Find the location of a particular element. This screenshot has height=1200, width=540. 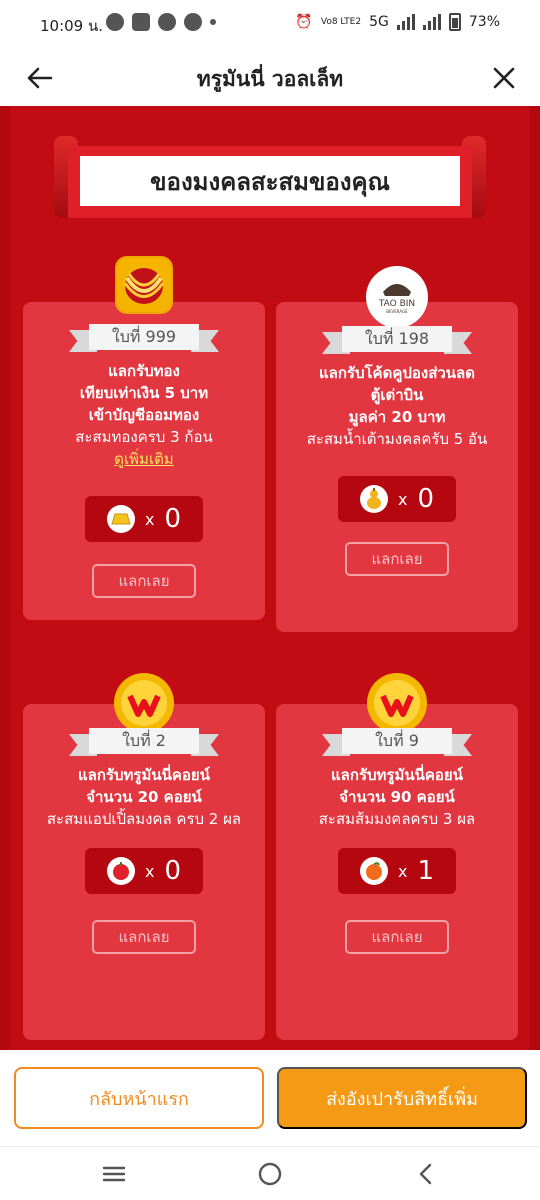

volte-label: Vo8 LTE2 is located at coordinates (341, 21).